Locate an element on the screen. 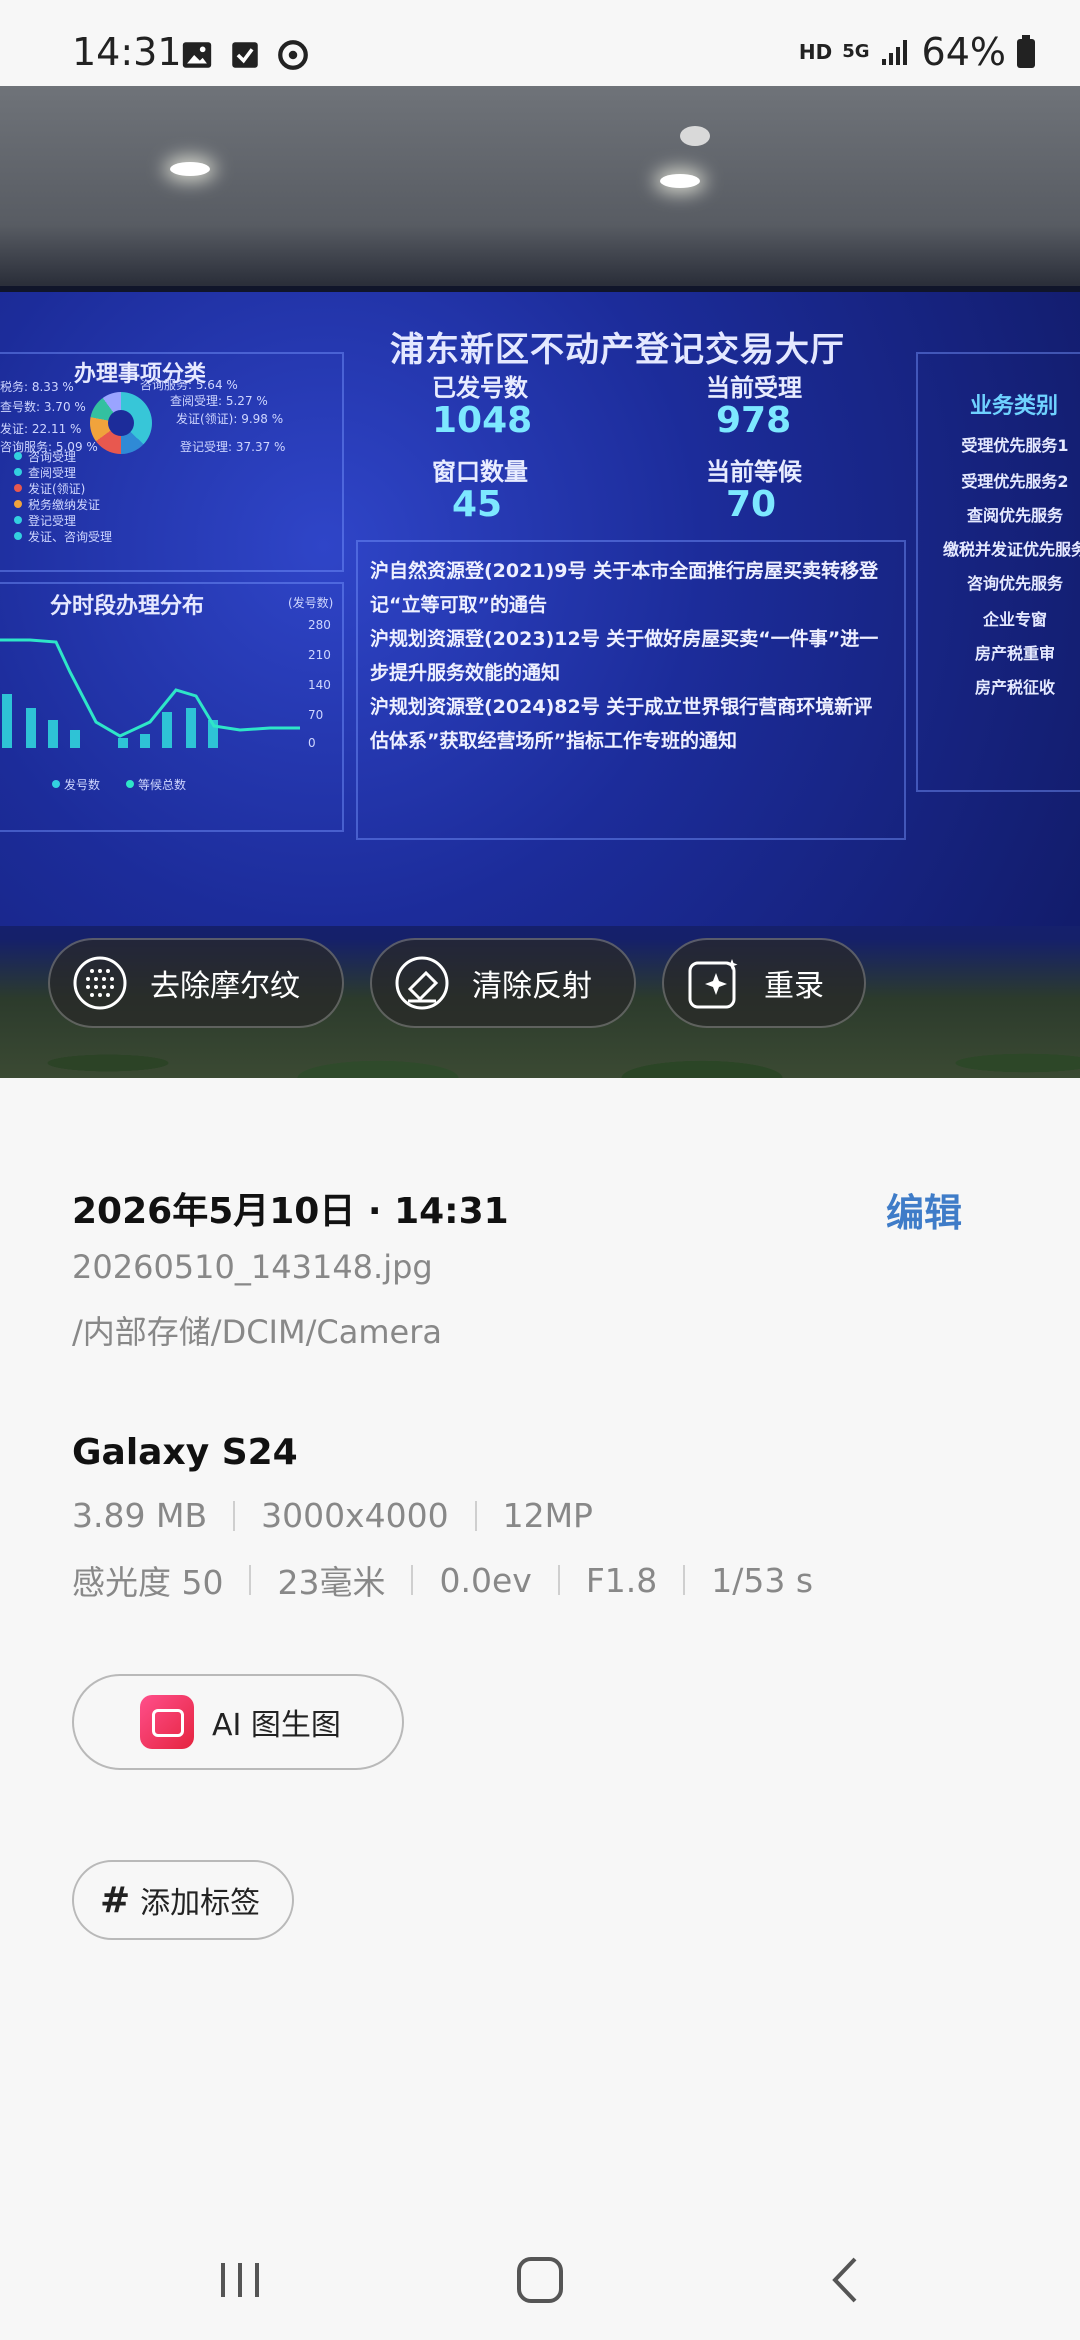 The width and height of the screenshot is (1080, 2340). business-item: 房产税征收 is located at coordinates (1014, 687).